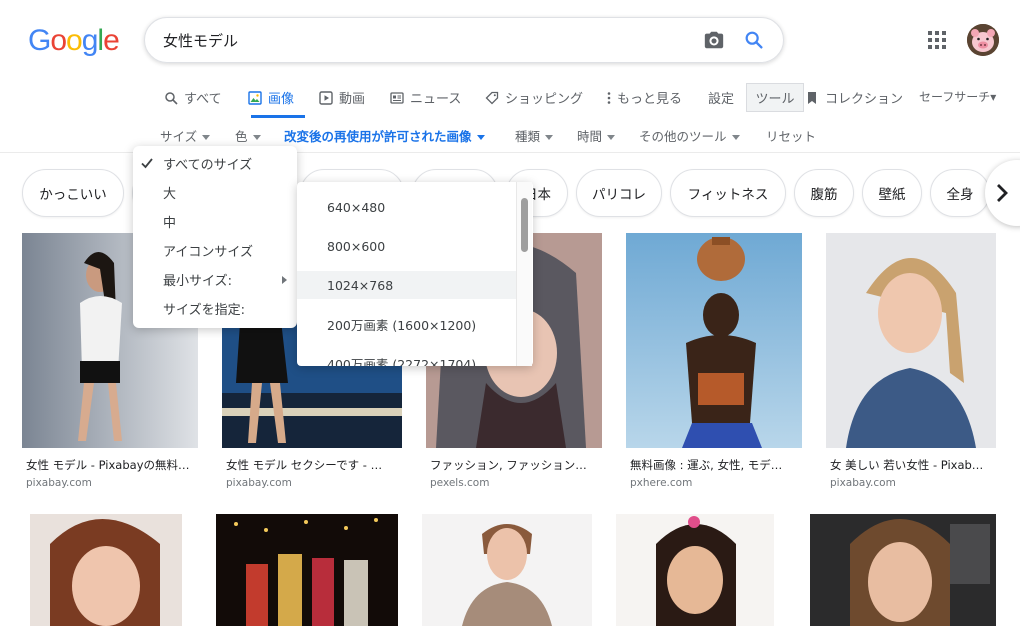 The height and width of the screenshot is (630, 1020). Describe the element at coordinates (528, 136) in the screenshot. I see `type-filter-label: 種類` at that location.